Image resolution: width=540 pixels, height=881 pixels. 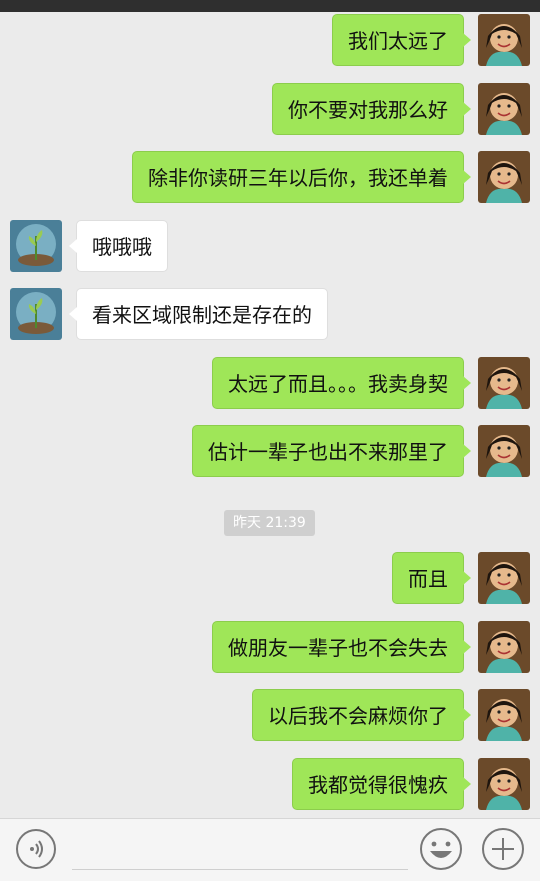 I want to click on message-row: 做朋友一辈子也不会失去, so click(x=270, y=649).